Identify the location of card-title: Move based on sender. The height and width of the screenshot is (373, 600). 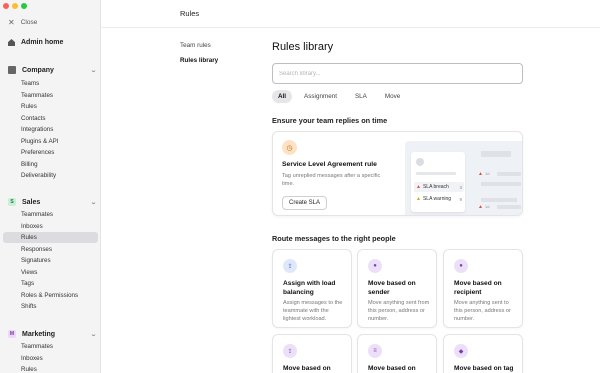
(392, 288).